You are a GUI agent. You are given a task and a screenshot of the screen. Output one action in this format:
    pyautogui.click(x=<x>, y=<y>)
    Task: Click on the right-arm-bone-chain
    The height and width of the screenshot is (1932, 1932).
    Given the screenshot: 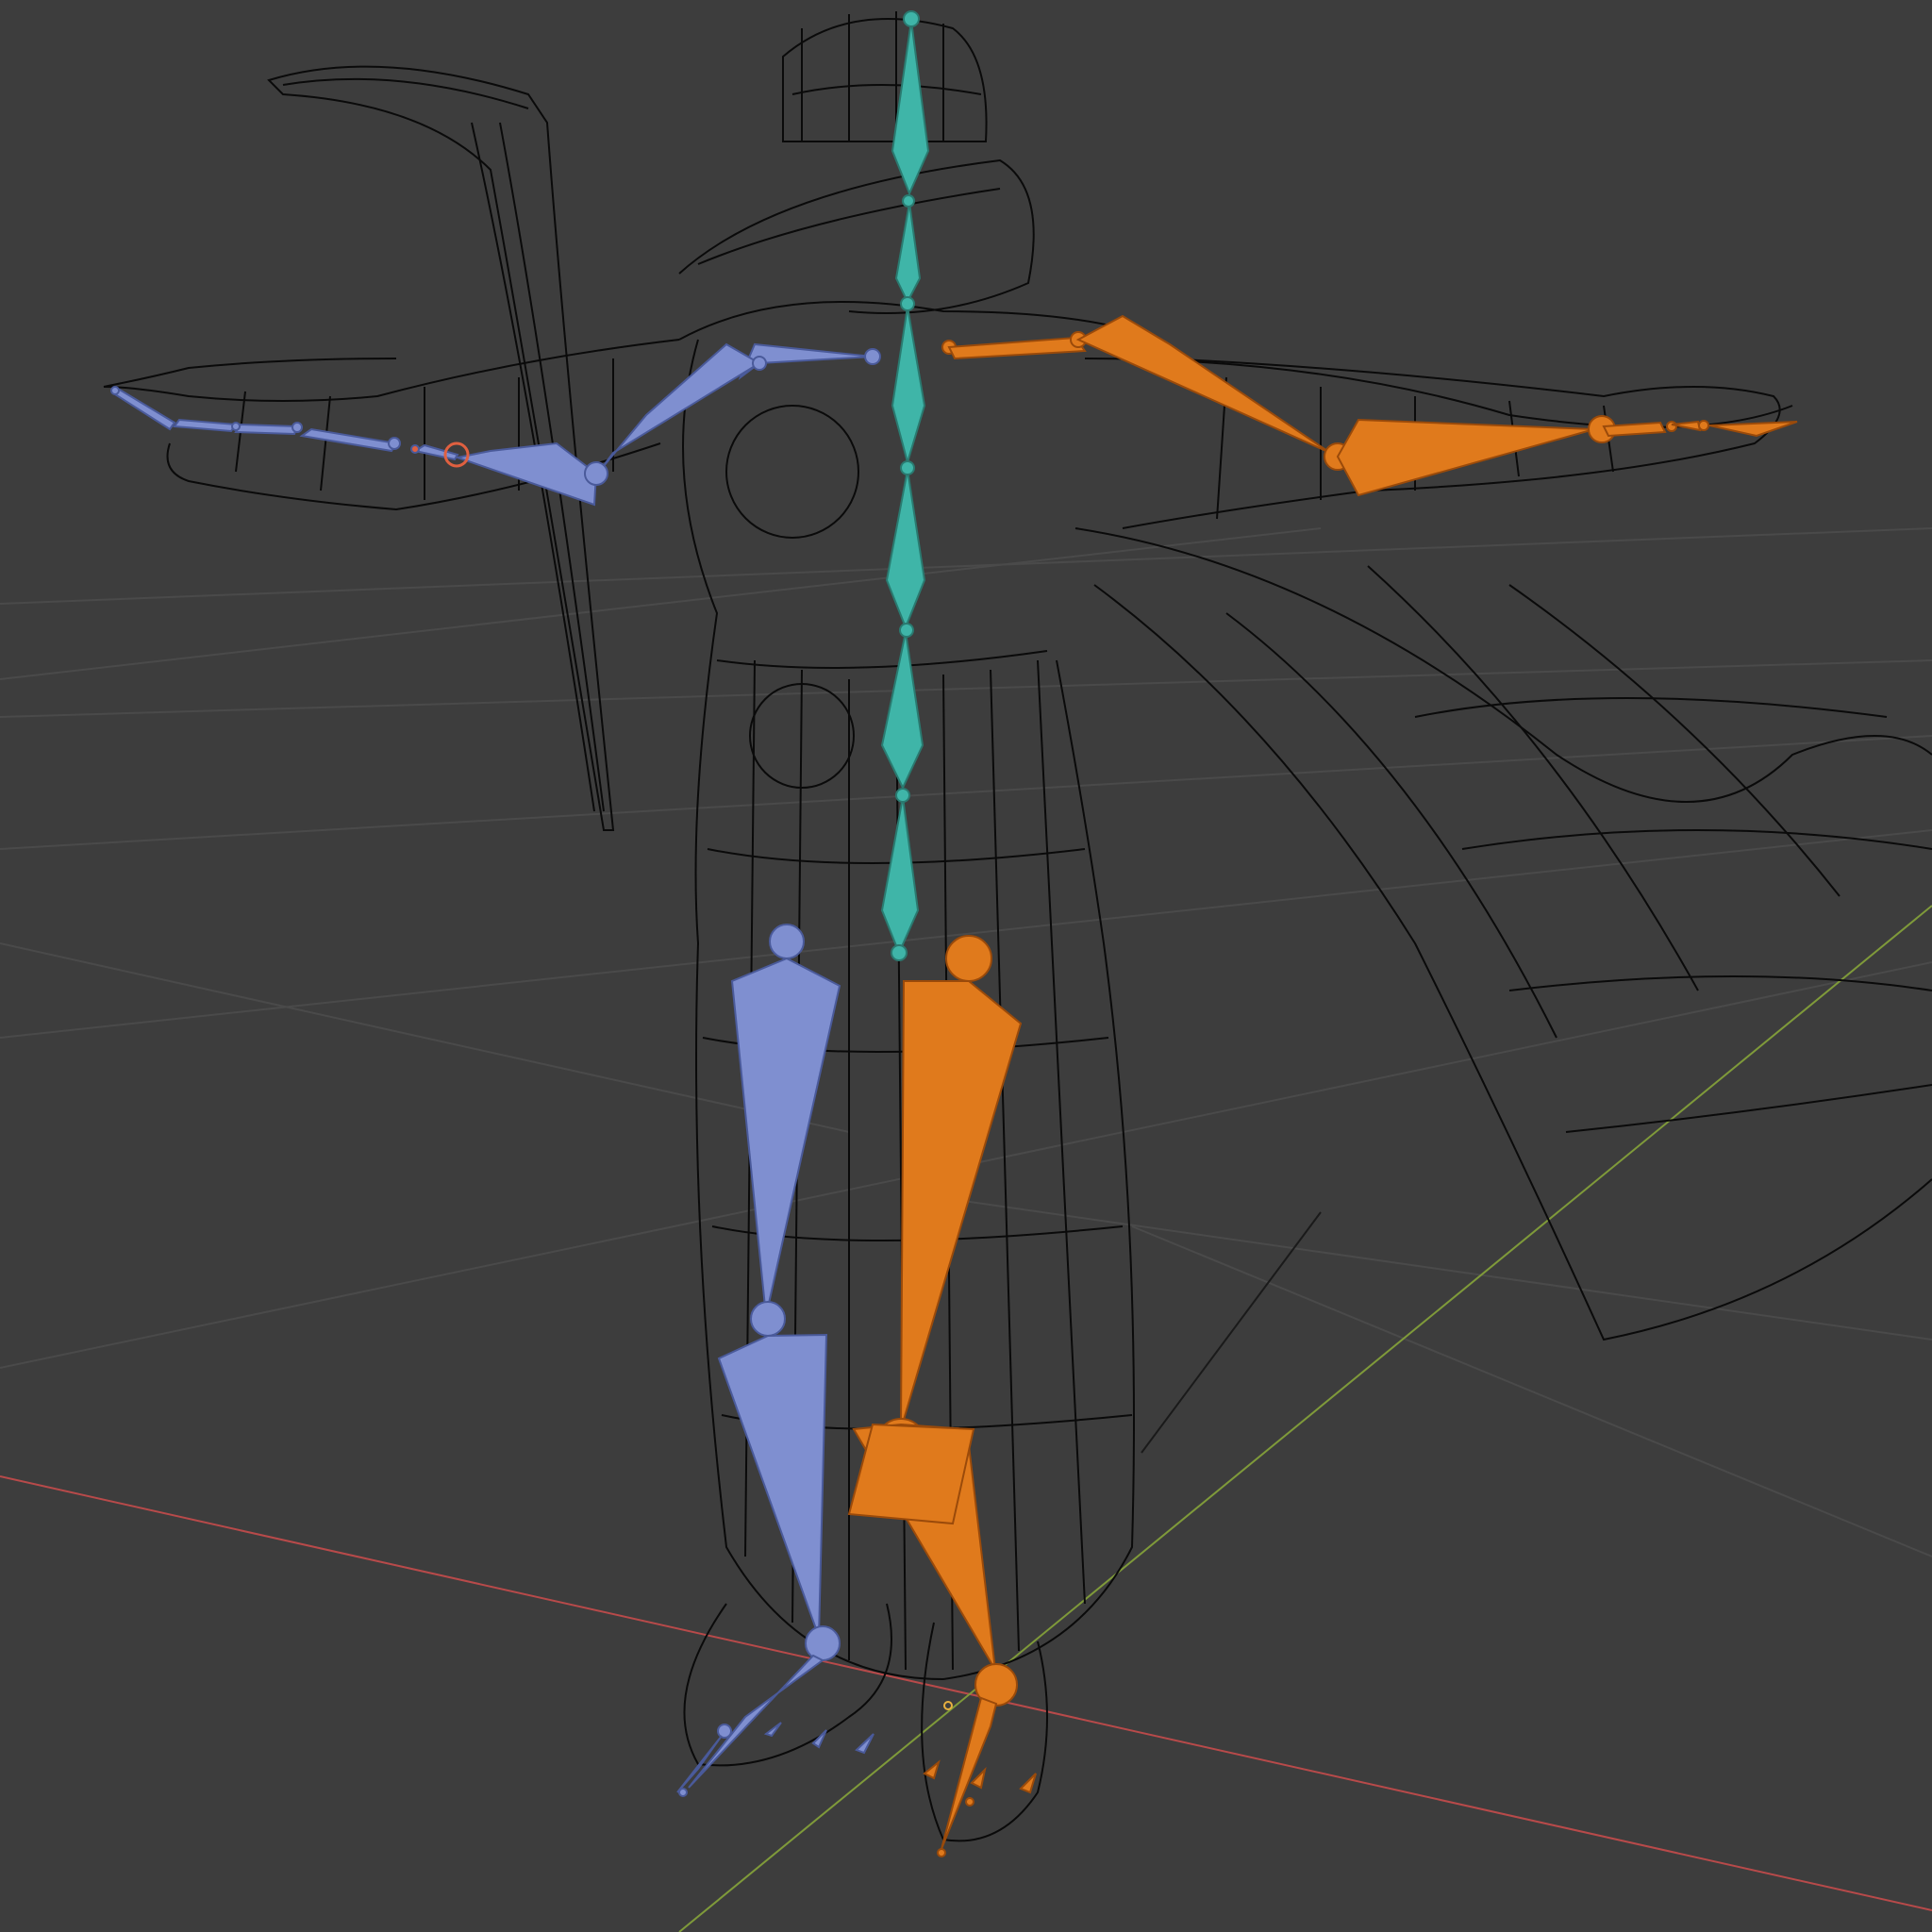 What is the action you would take?
    pyautogui.click(x=1370, y=405)
    